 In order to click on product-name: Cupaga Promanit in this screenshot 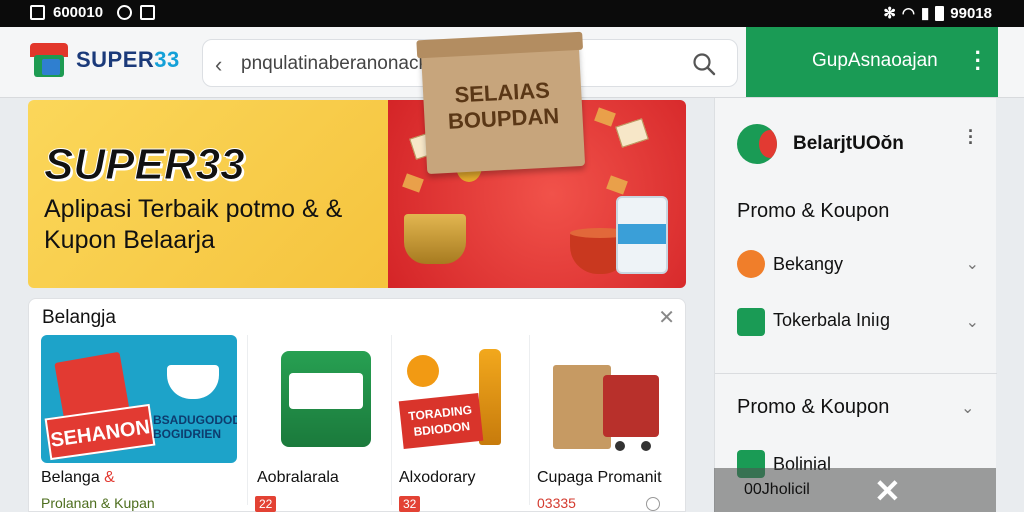, I will do `click(599, 477)`.